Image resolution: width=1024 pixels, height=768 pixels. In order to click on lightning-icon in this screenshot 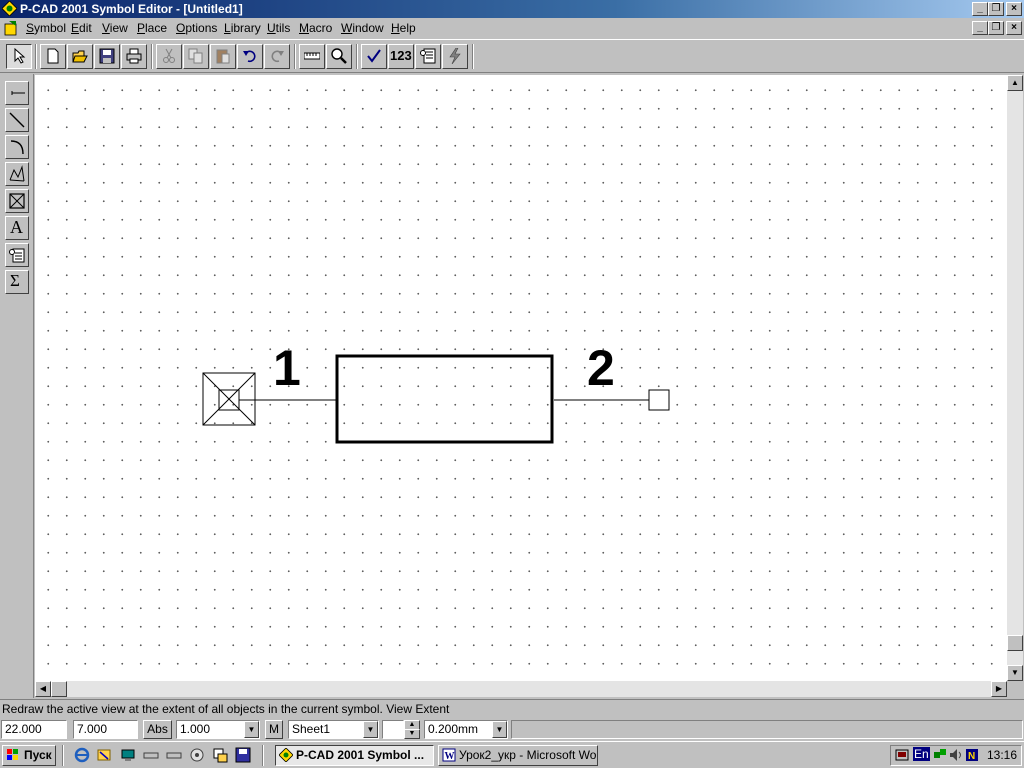, I will do `click(455, 56)`.